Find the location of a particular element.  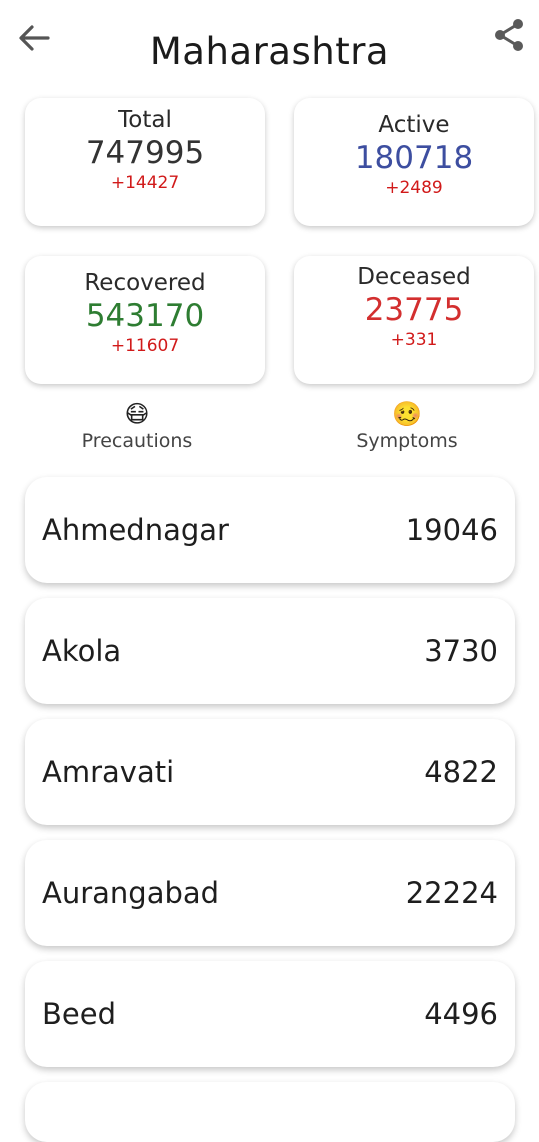

district-count: 19046 is located at coordinates (451, 530).